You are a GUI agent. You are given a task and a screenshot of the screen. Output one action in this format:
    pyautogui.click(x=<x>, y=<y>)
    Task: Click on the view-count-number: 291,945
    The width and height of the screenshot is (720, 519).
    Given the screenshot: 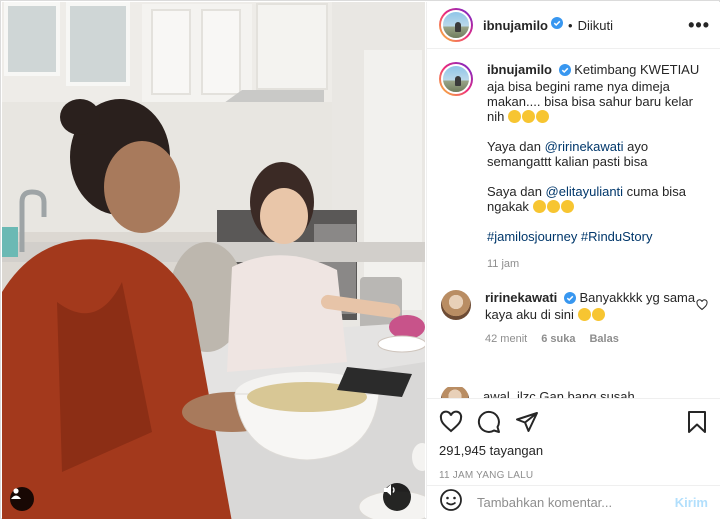 What is the action you would take?
    pyautogui.click(x=462, y=450)
    